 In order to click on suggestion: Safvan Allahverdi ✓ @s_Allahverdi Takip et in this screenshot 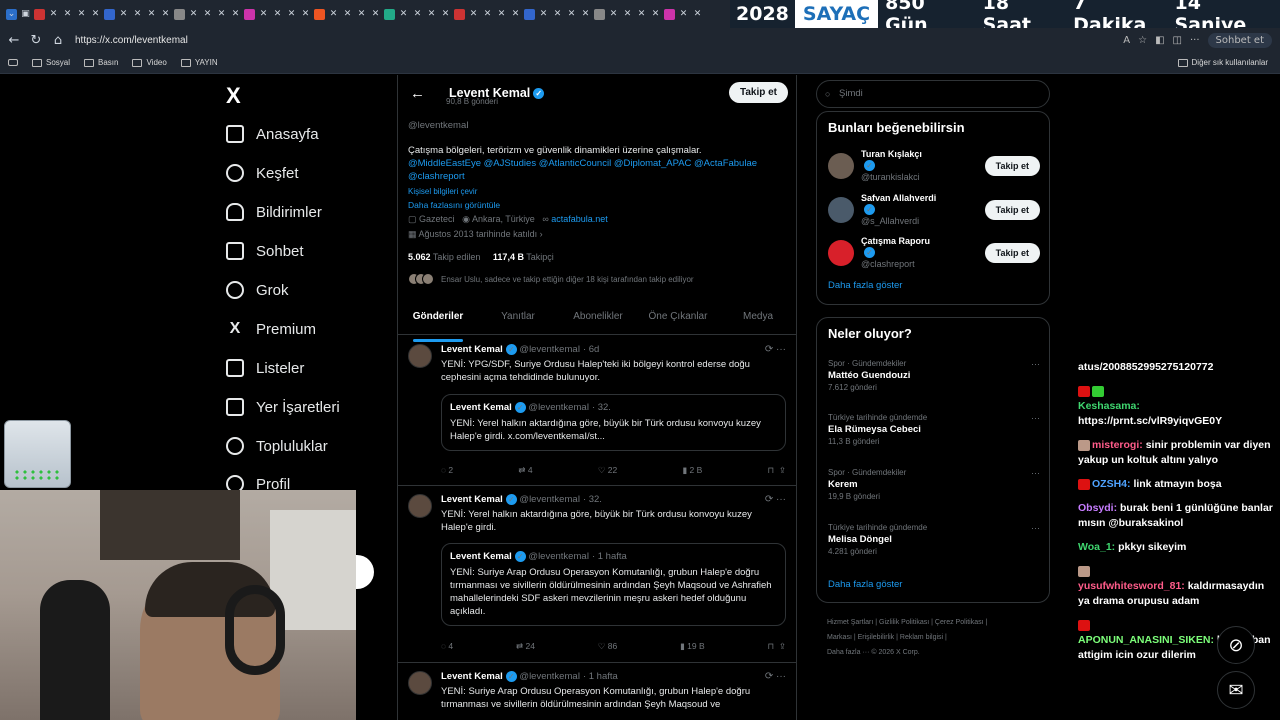, I will do `click(934, 209)`.